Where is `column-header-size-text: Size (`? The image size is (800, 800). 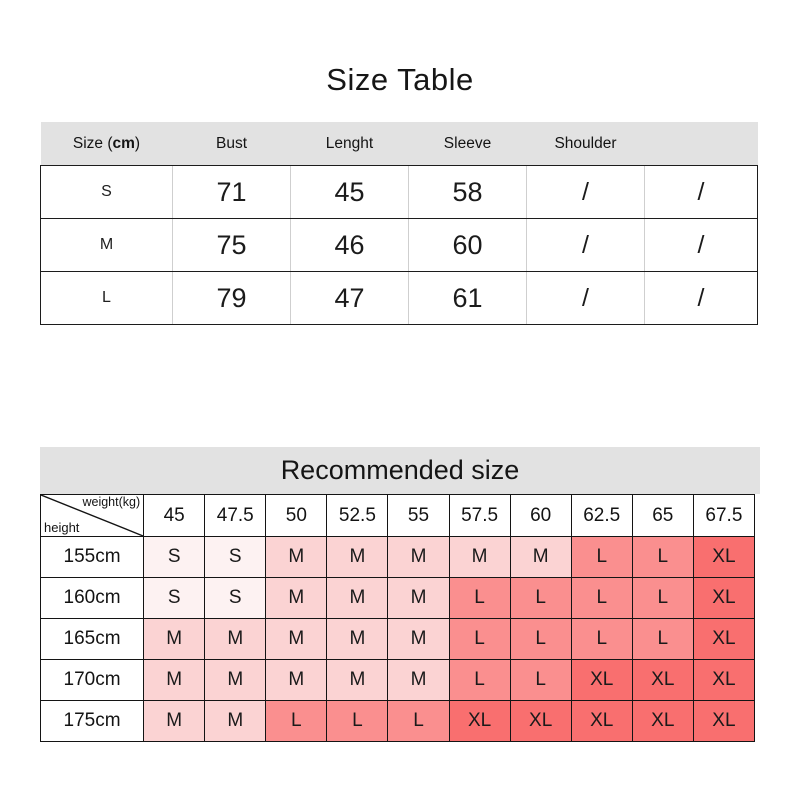
column-header-size-text: Size ( is located at coordinates (92, 143).